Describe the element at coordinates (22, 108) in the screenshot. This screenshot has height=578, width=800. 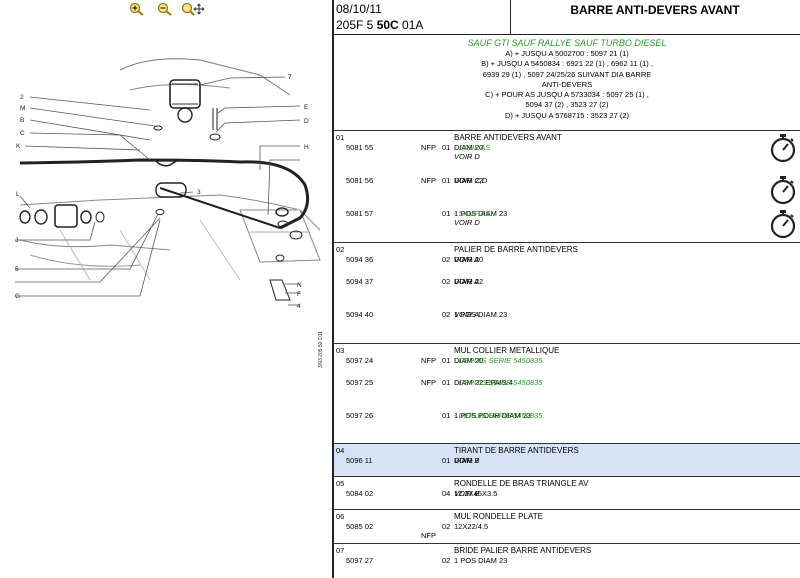
I see `callout-m: M` at that location.